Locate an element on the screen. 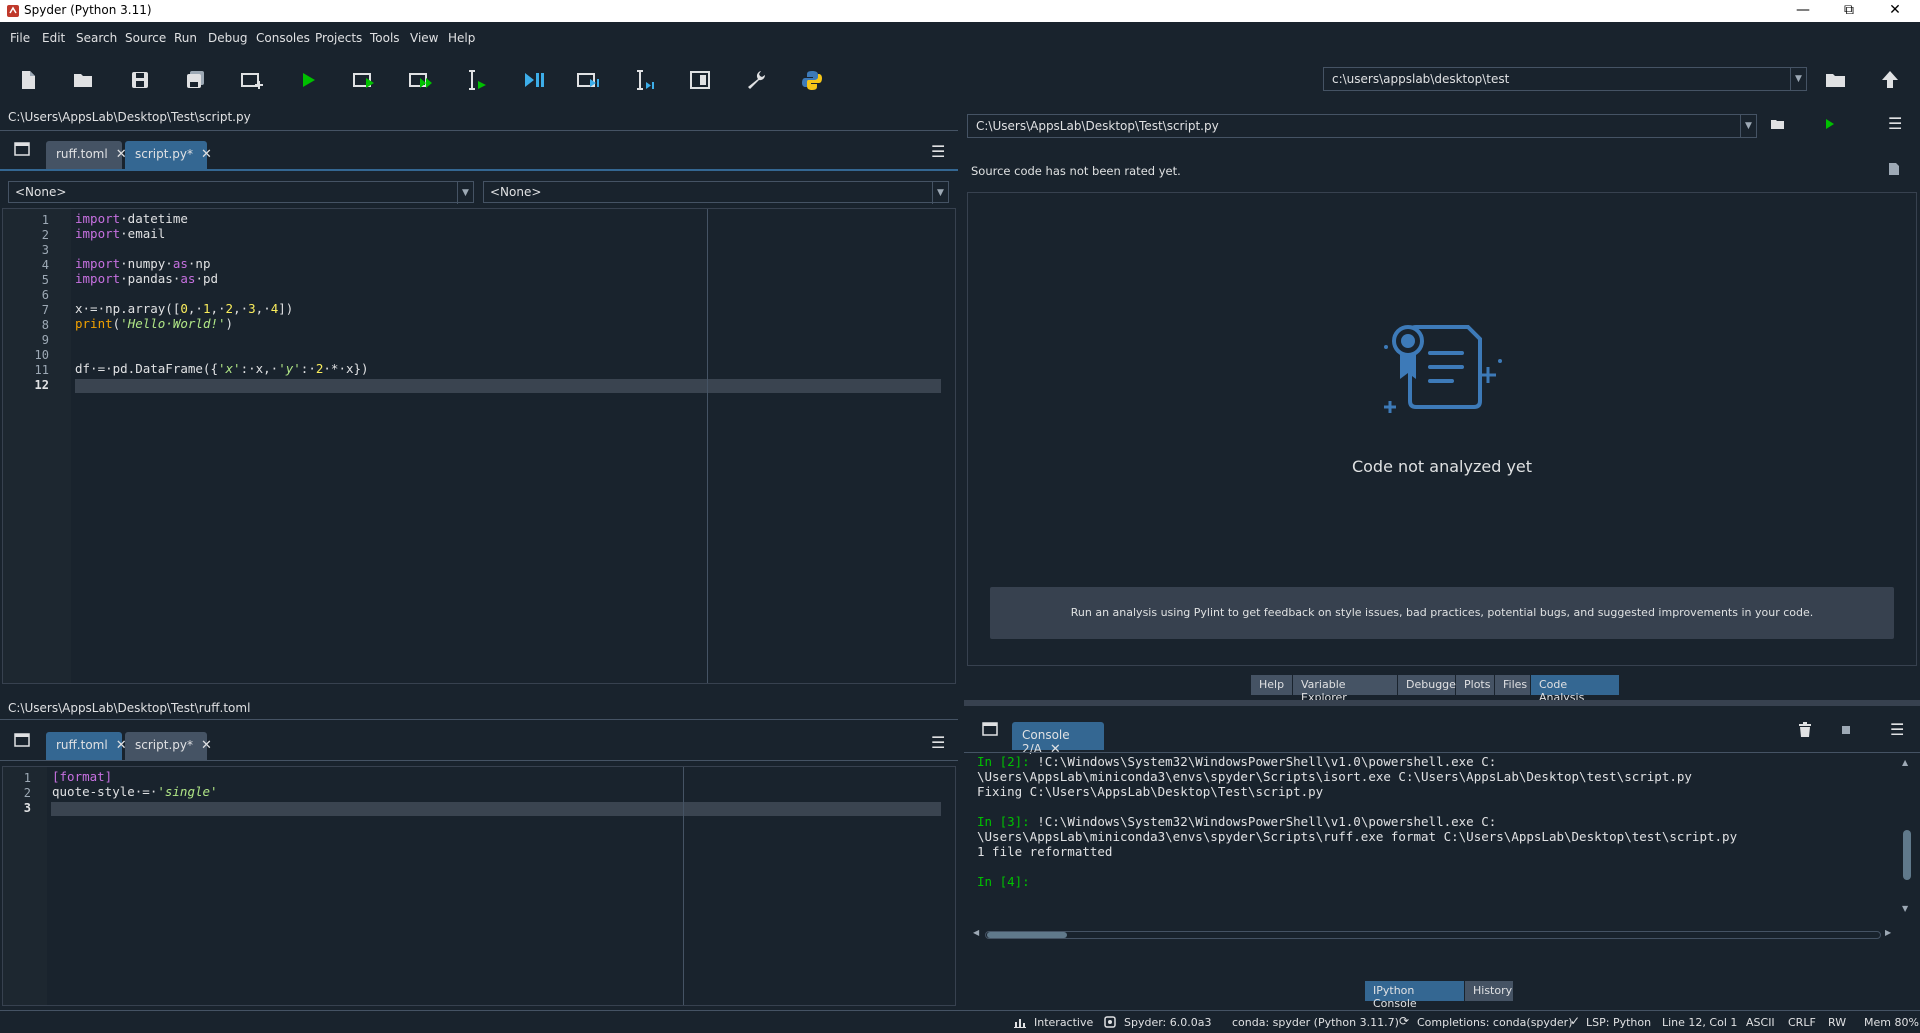 This screenshot has width=1920, height=1033. edge-line is located at coordinates (707, 446).